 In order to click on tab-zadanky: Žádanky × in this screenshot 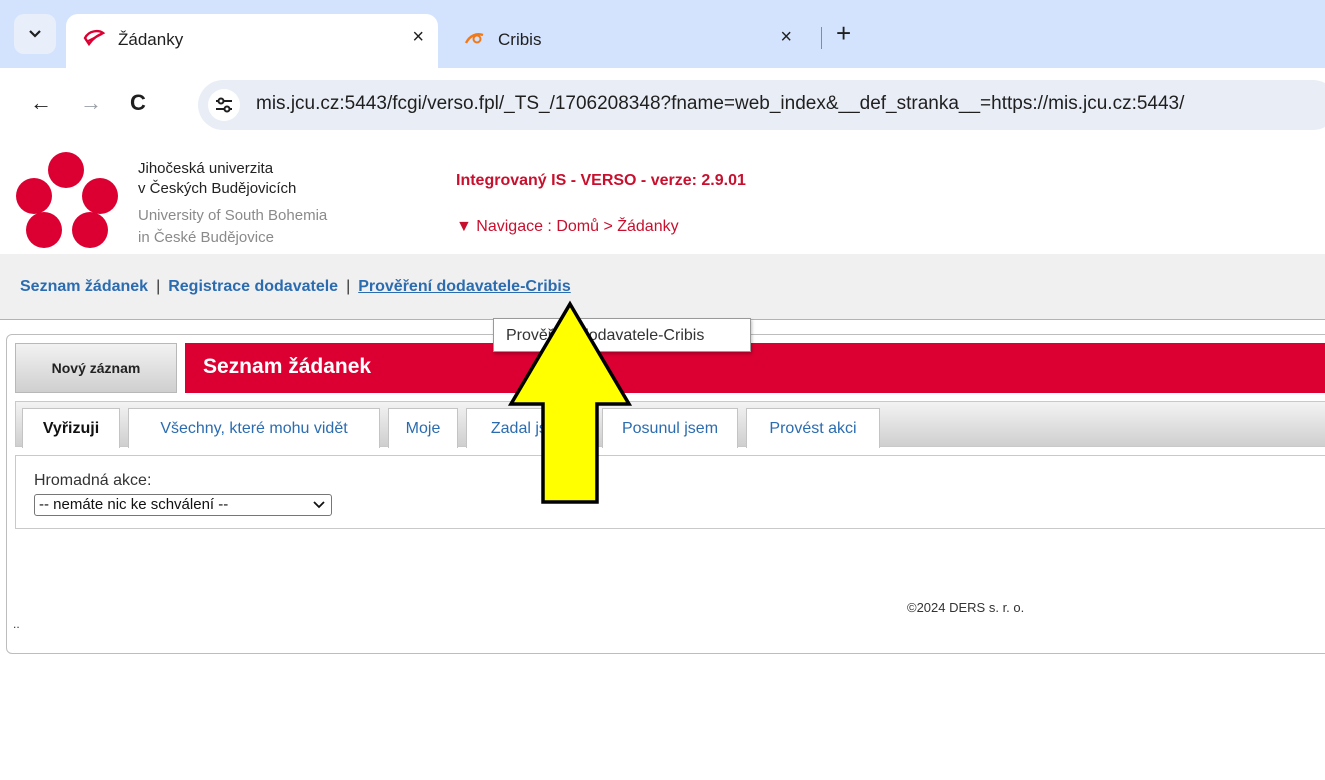, I will do `click(252, 41)`.